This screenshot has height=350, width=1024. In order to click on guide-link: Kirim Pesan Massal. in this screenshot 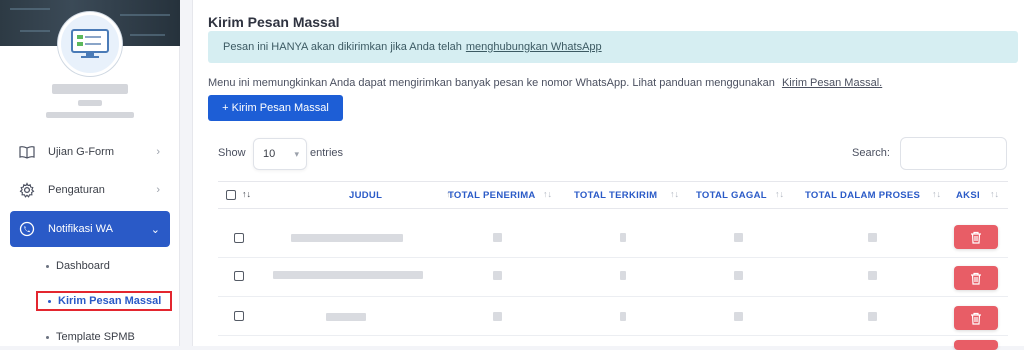, I will do `click(832, 83)`.